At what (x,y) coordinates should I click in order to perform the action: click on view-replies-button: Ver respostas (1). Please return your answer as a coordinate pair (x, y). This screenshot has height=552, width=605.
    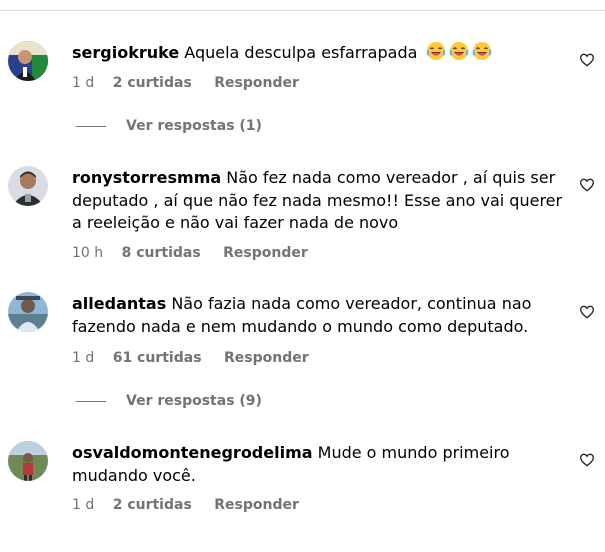
    Looking at the image, I should click on (169, 126).